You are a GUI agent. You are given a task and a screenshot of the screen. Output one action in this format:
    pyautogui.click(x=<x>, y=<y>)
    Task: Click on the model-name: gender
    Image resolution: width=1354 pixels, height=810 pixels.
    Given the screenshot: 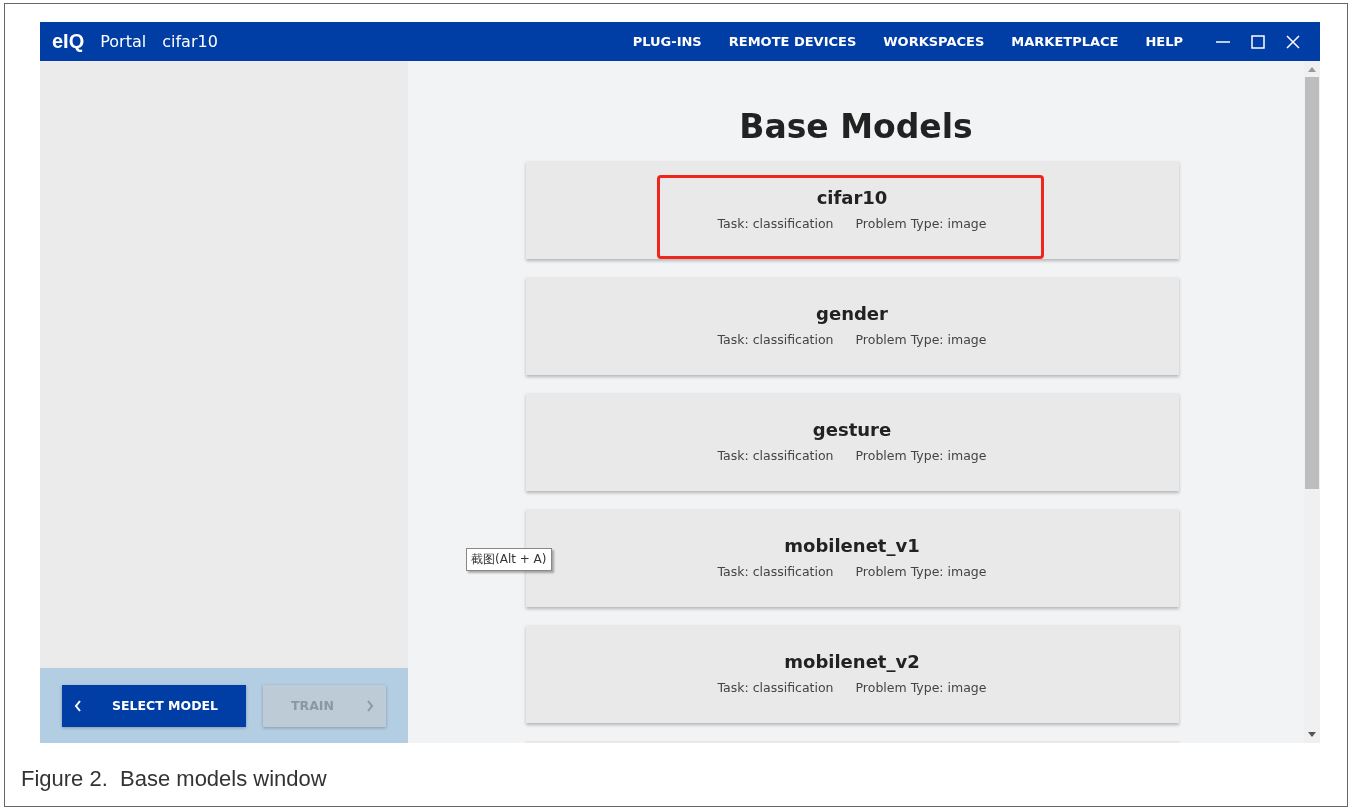 What is the action you would take?
    pyautogui.click(x=852, y=313)
    